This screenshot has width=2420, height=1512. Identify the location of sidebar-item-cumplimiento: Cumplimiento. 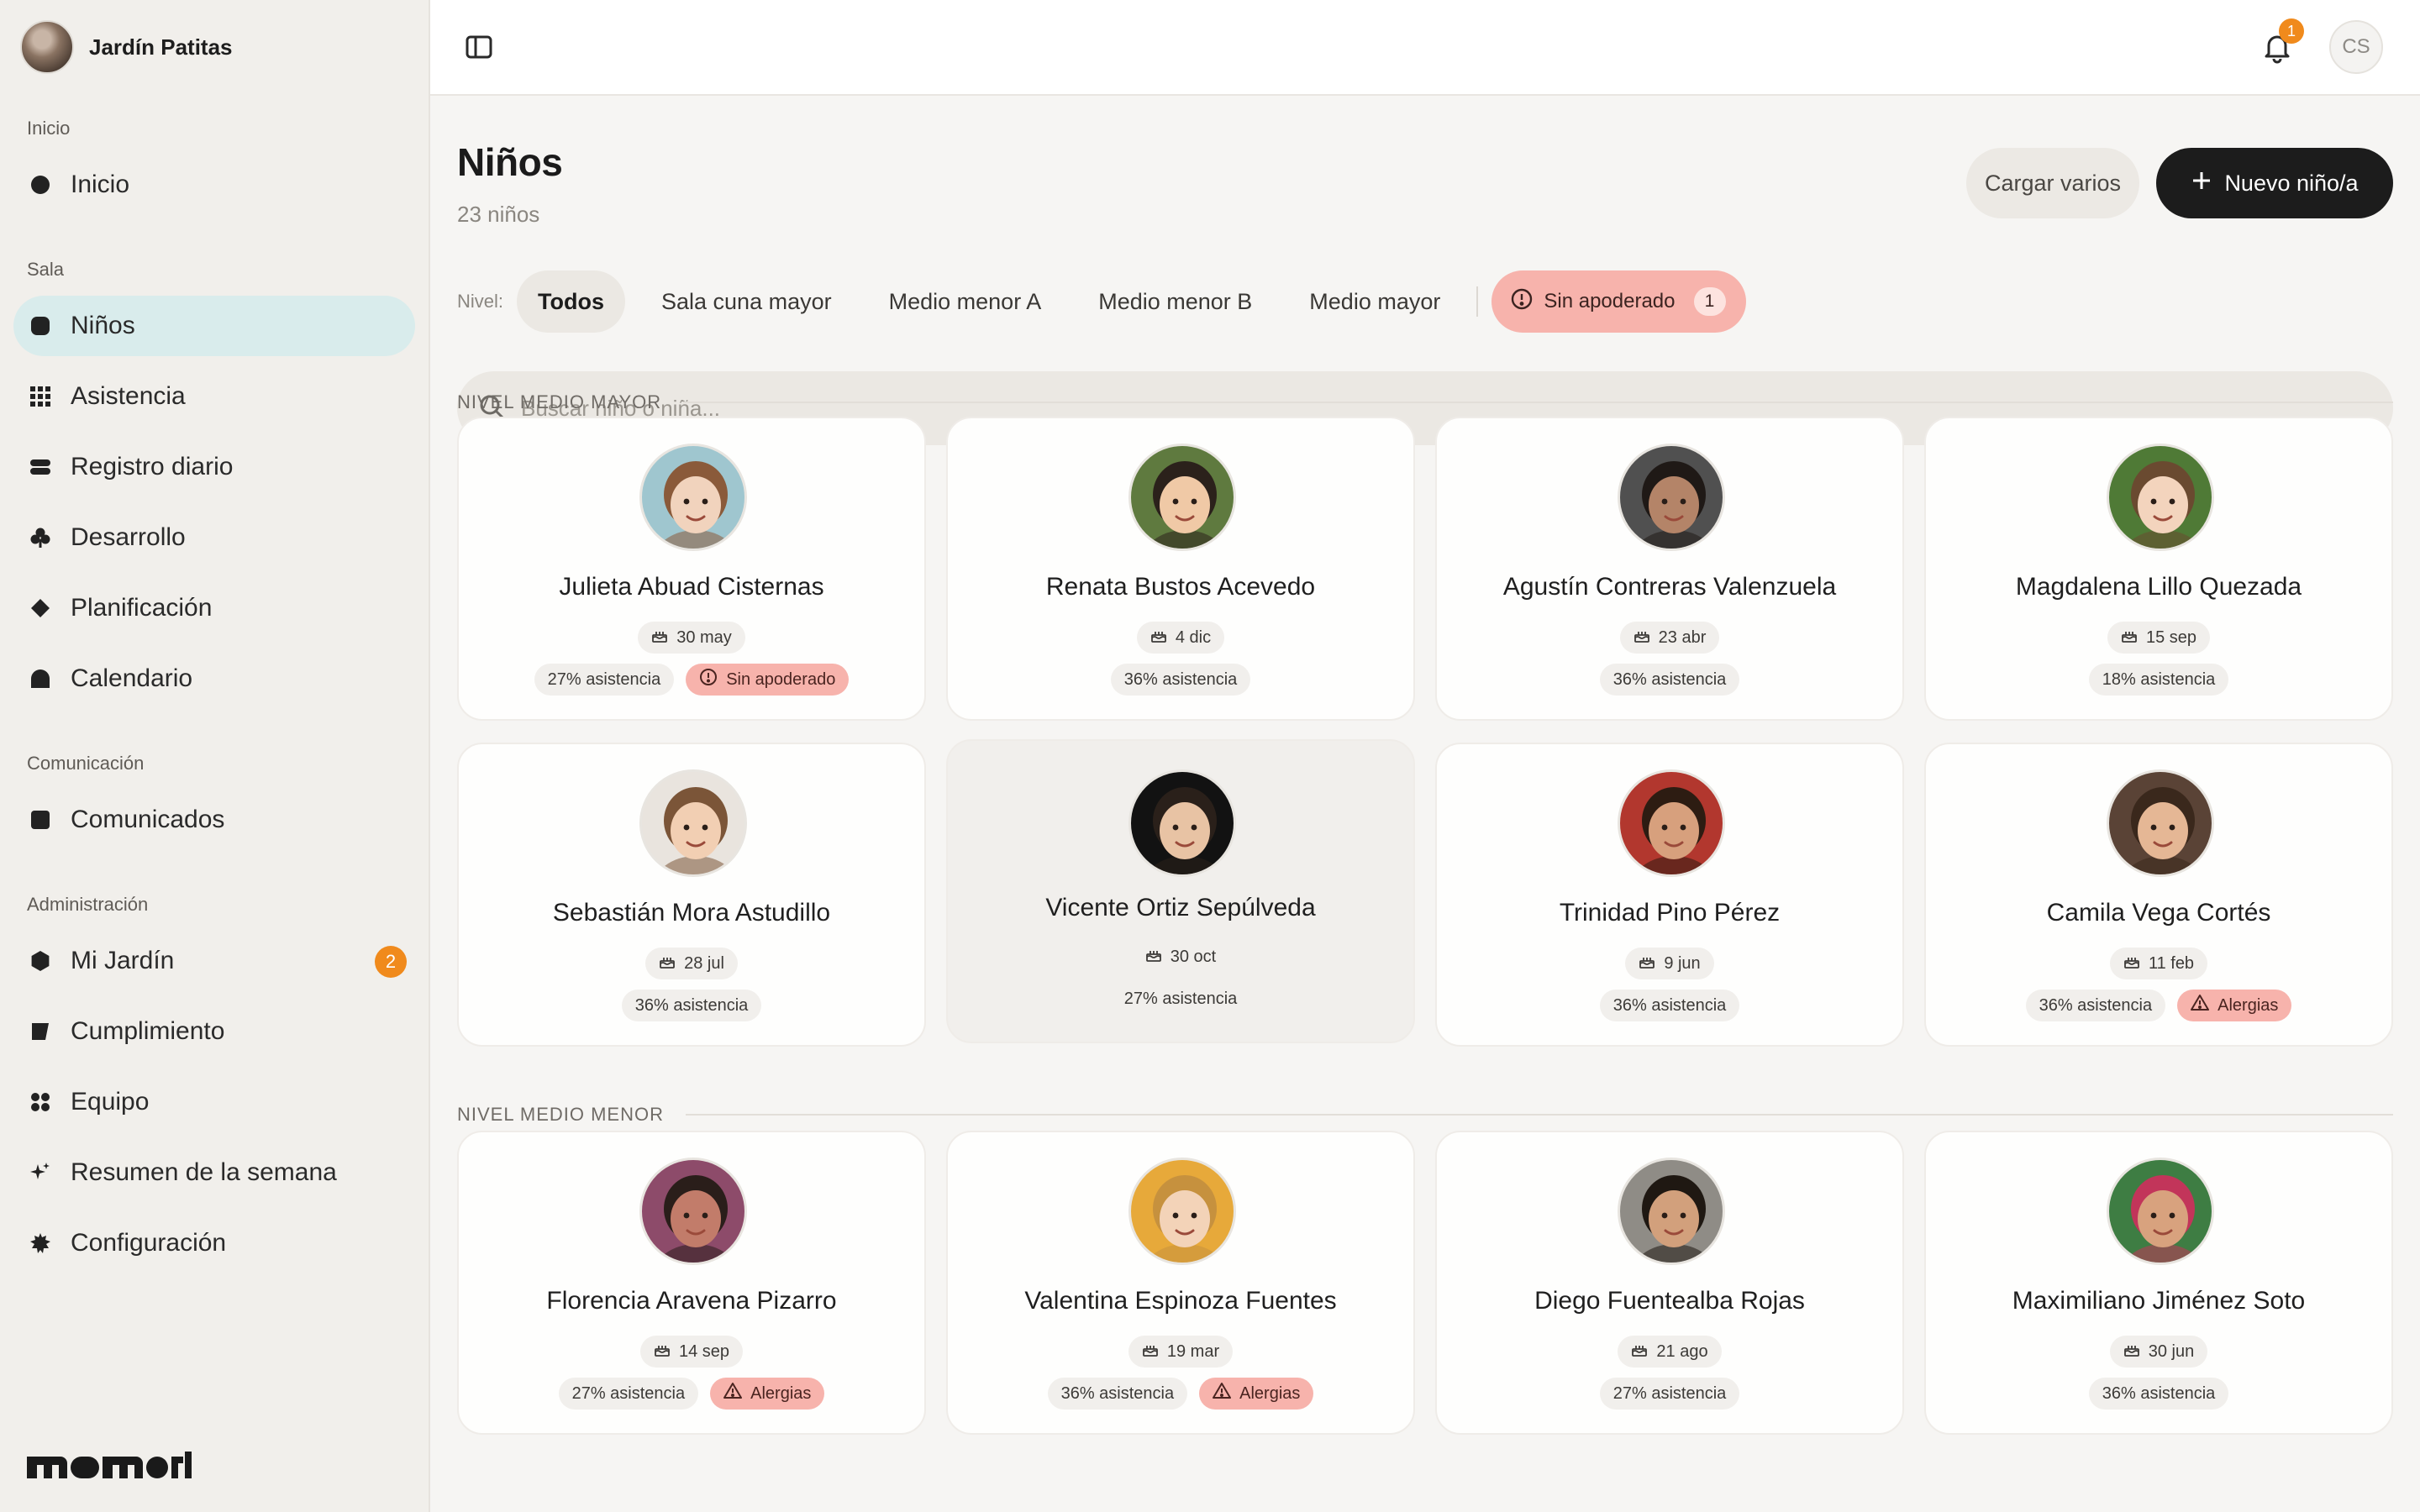
(214, 1031).